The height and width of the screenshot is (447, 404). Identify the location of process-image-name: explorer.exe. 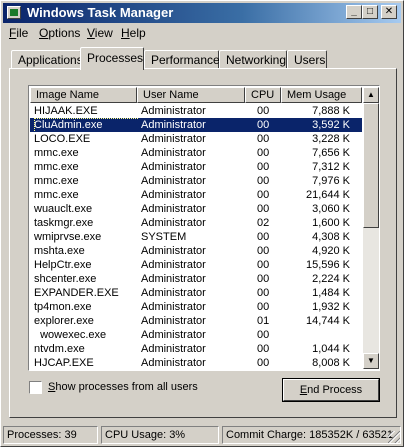
(64, 321).